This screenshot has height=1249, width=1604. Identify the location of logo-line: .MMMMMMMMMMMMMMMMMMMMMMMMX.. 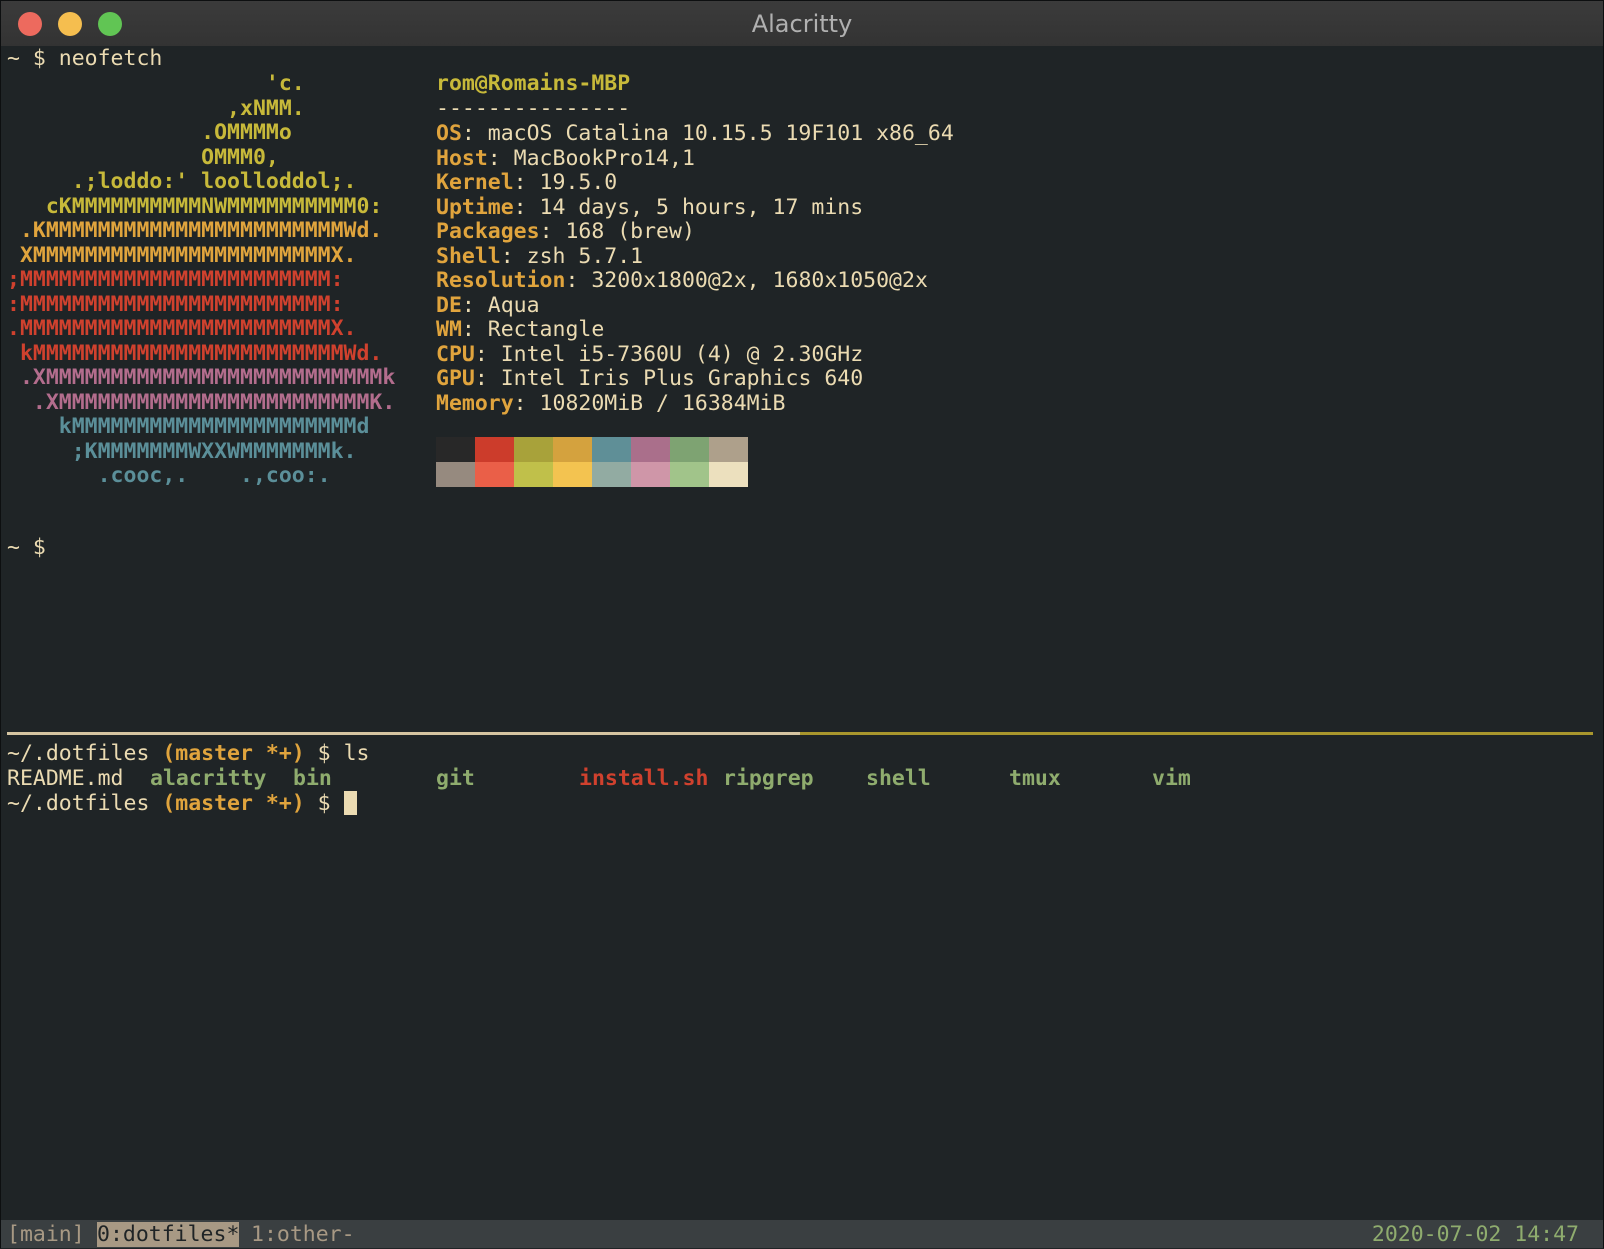
(182, 328).